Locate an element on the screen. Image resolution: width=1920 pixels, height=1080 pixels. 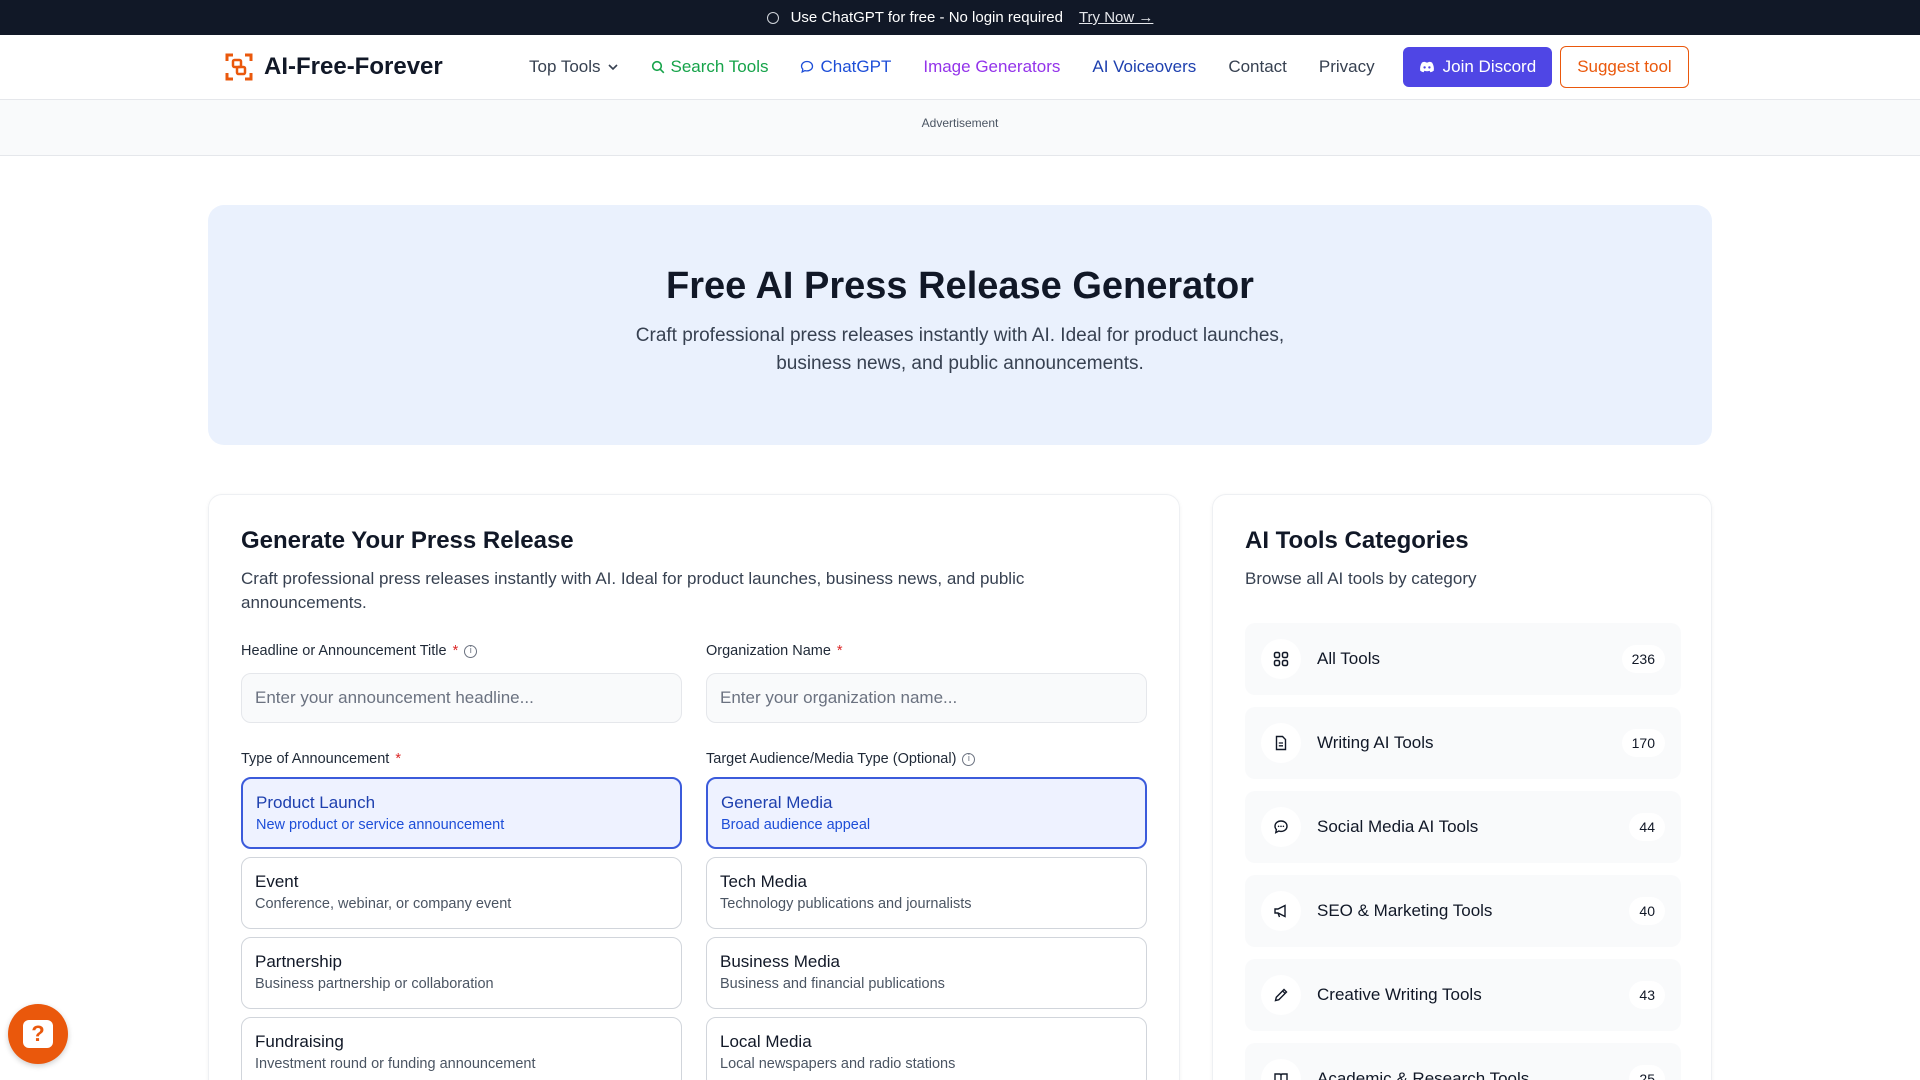
type-label-row: Type of Announcement * is located at coordinates (461, 759).